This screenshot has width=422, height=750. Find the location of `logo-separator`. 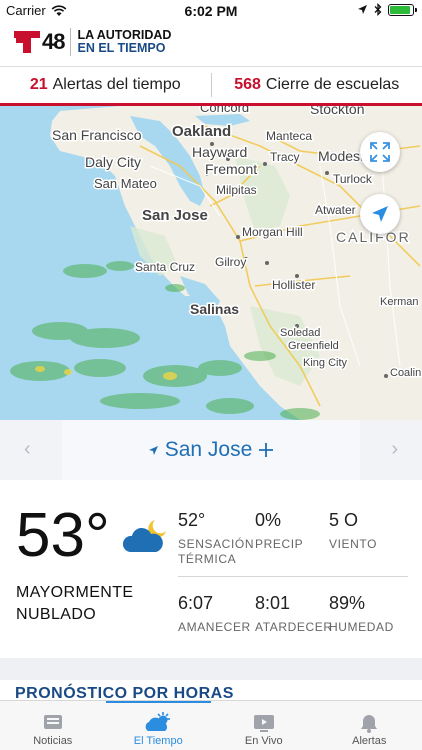

logo-separator is located at coordinates (71, 42).